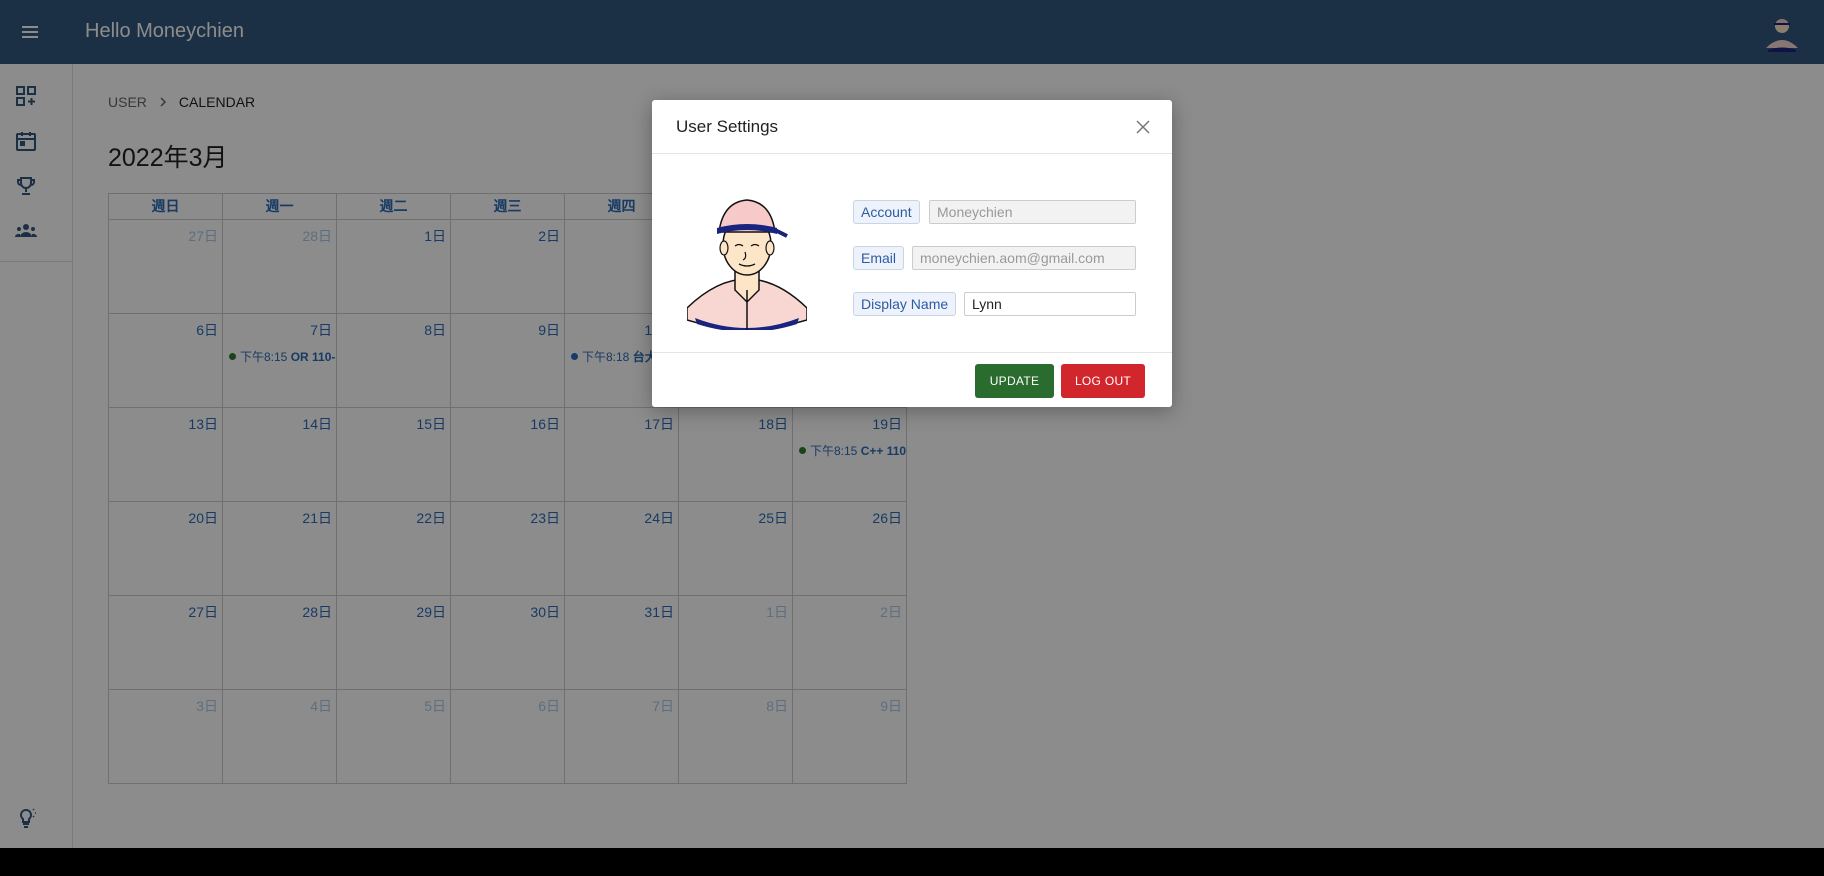 The image size is (1824, 876). I want to click on dialog-footer-divider, so click(912, 352).